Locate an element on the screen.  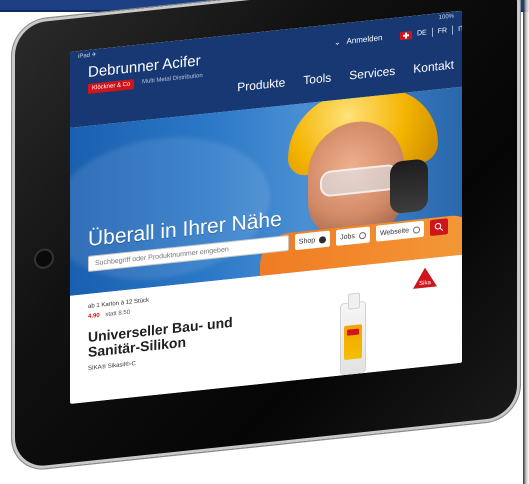
price: 4.90 statt 8.50 is located at coordinates (109, 315).